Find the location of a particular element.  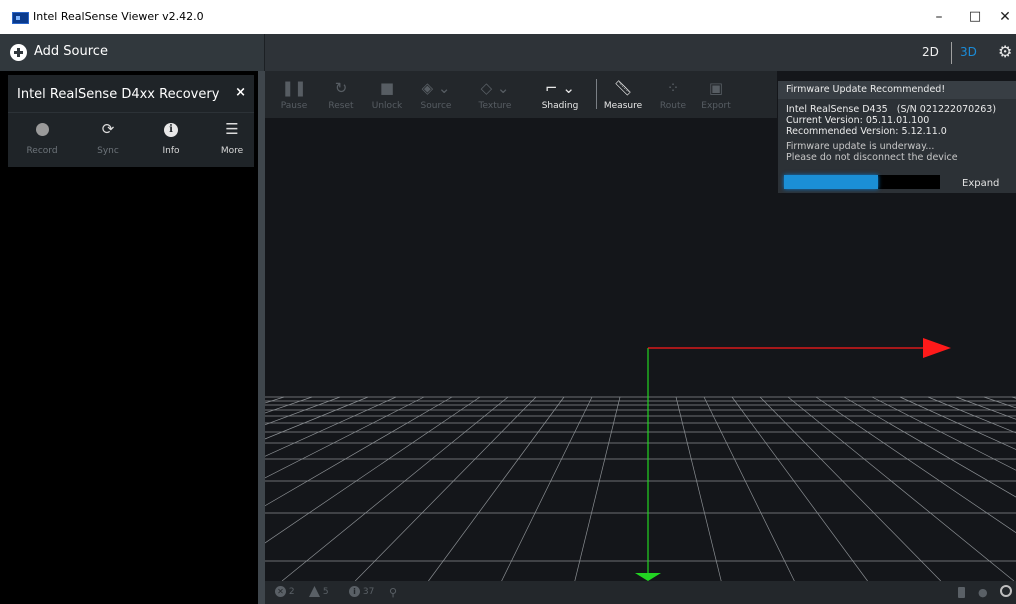

add-source-label: Add Source is located at coordinates (71, 51).